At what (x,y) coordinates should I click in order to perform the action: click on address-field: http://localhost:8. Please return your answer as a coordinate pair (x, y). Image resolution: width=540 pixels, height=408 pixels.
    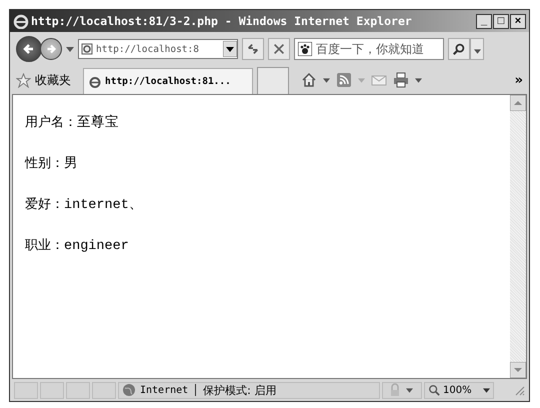
    Looking at the image, I should click on (158, 49).